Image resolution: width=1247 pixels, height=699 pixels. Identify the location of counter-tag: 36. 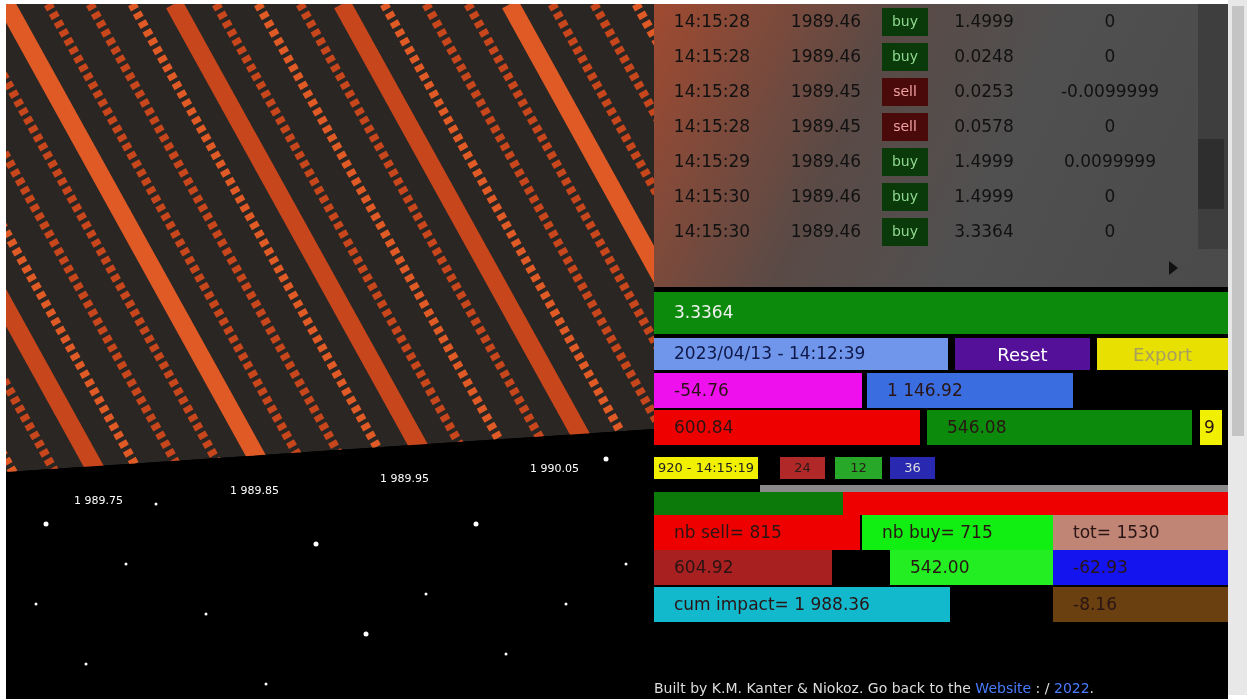
(912, 468).